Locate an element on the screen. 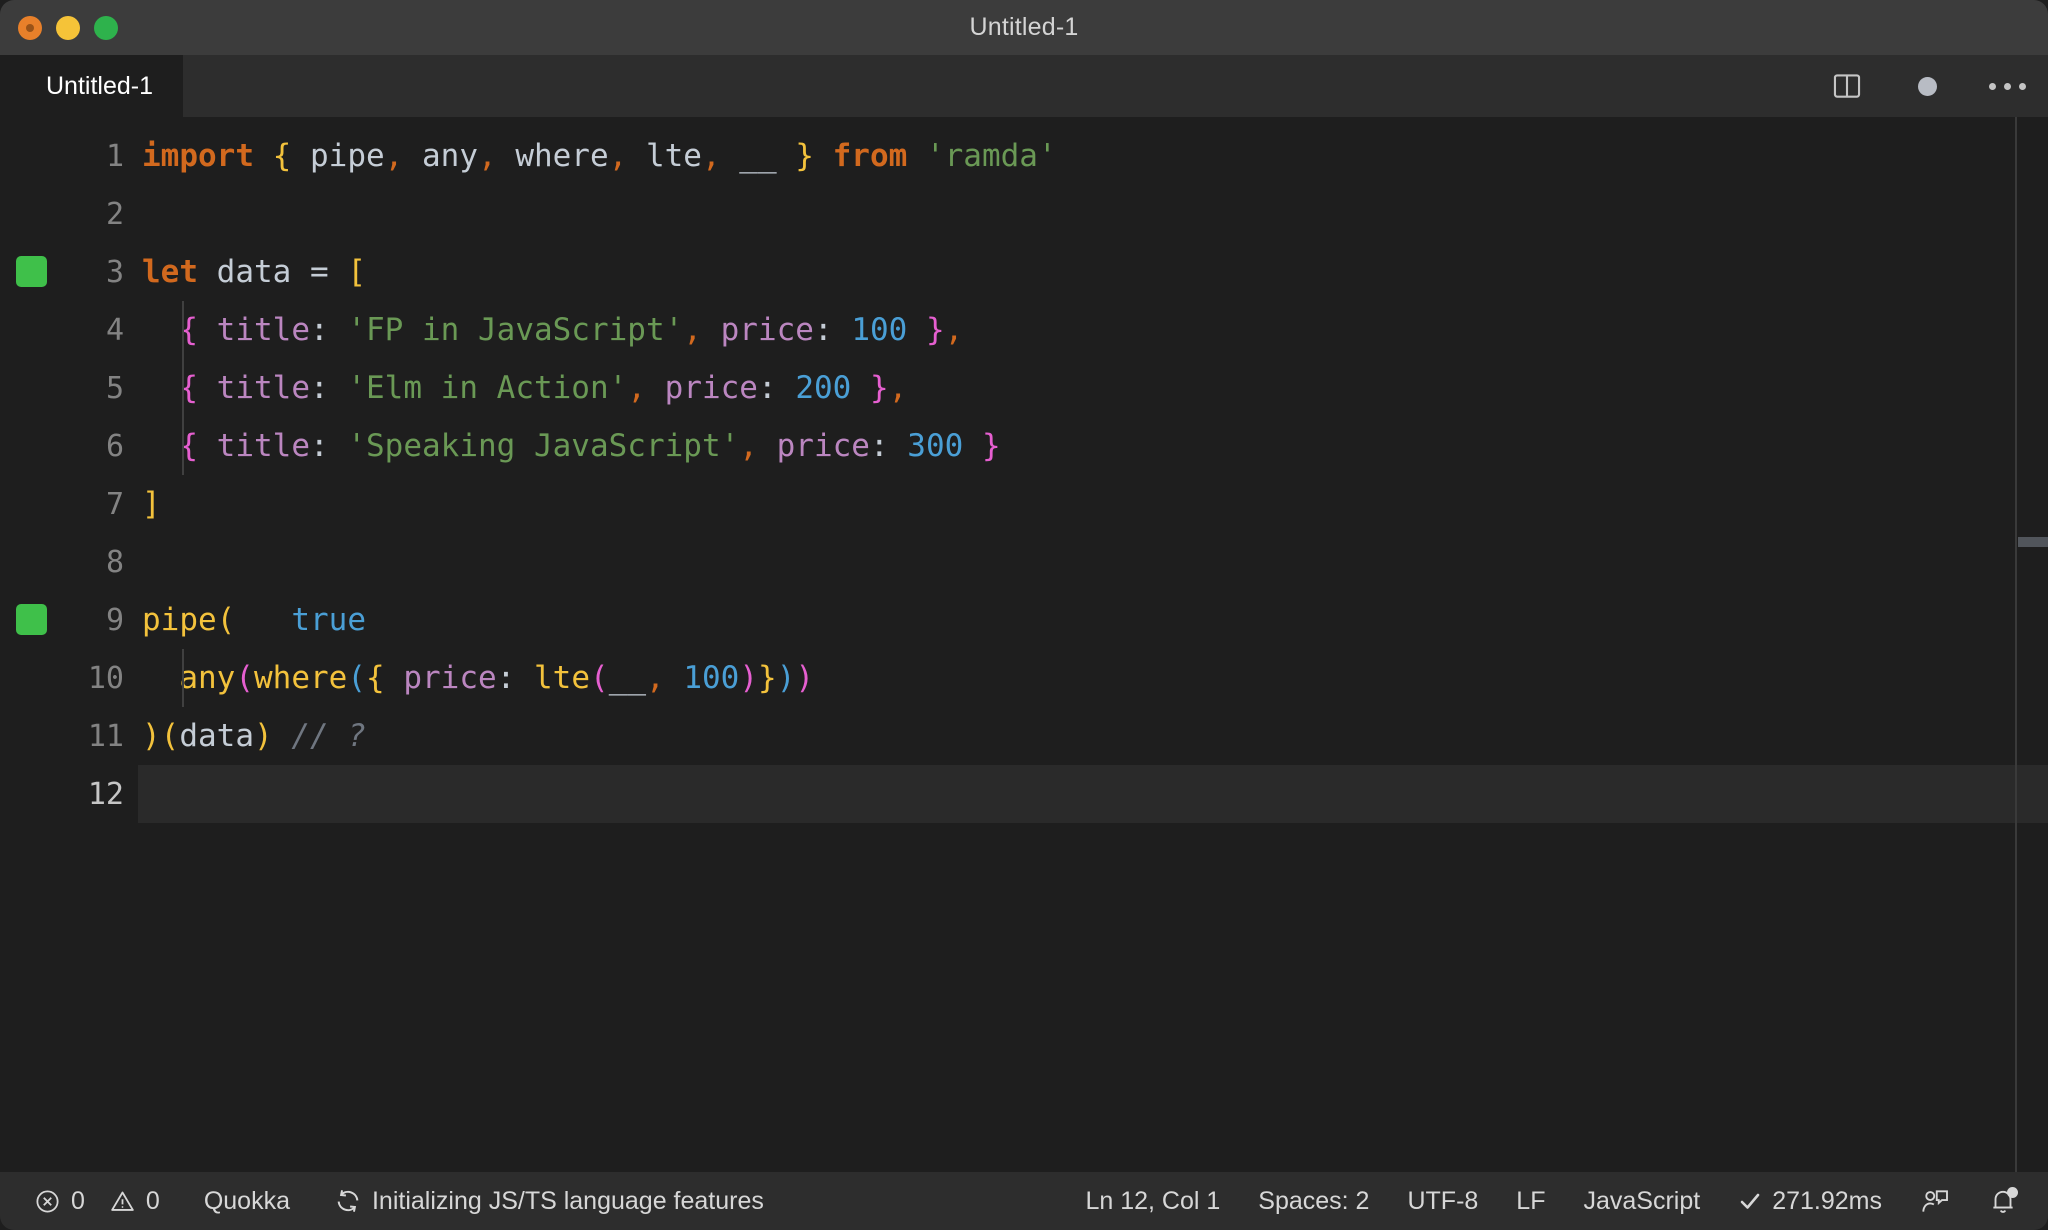 The height and width of the screenshot is (1230, 2048). status-quokka: Quokka is located at coordinates (247, 1201).